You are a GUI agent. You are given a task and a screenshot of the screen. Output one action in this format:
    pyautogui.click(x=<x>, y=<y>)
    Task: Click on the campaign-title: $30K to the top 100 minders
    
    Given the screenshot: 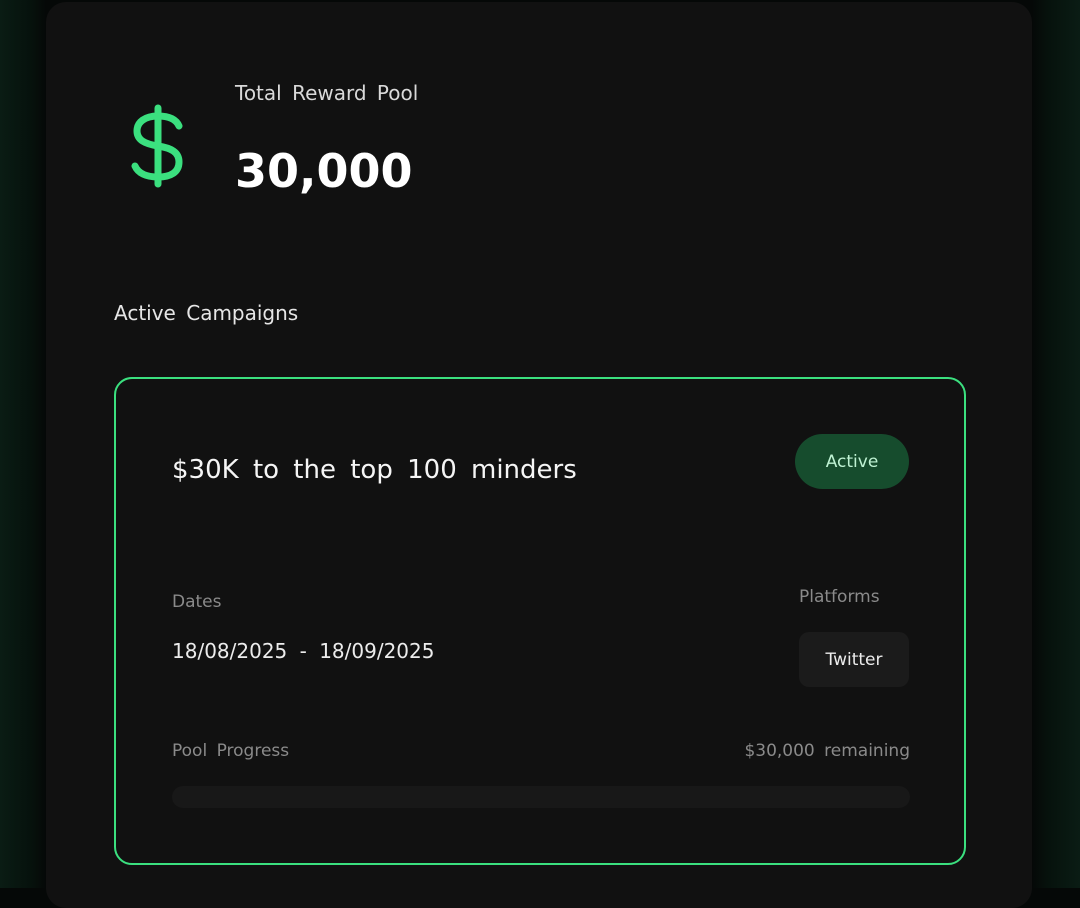 What is the action you would take?
    pyautogui.click(x=374, y=470)
    